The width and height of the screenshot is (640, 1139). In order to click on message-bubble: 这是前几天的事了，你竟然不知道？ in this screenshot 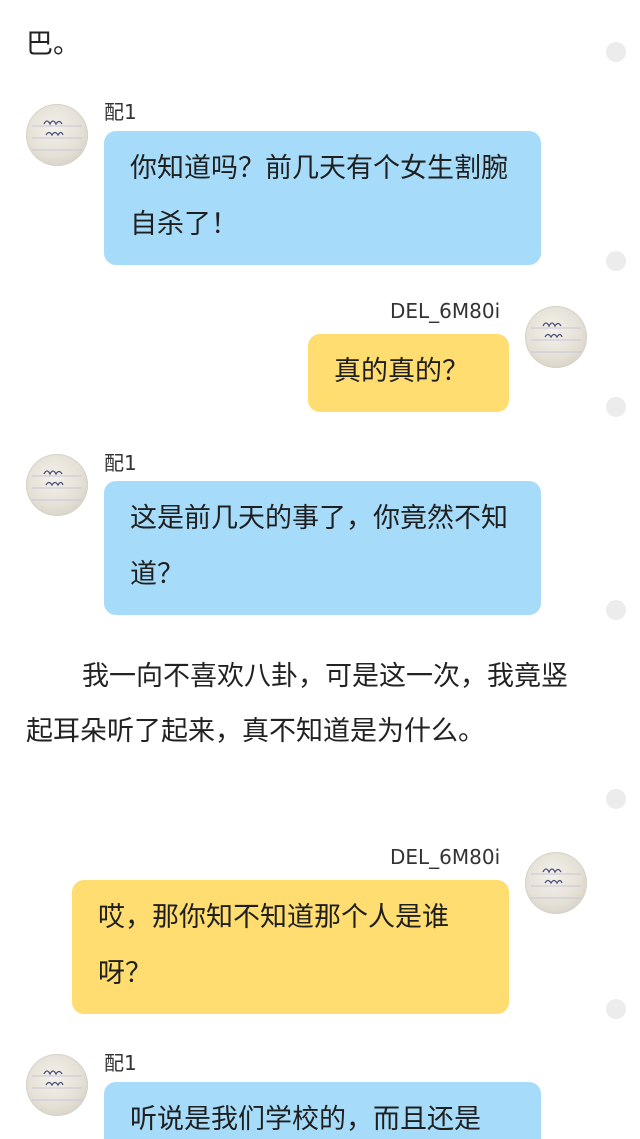, I will do `click(322, 548)`.